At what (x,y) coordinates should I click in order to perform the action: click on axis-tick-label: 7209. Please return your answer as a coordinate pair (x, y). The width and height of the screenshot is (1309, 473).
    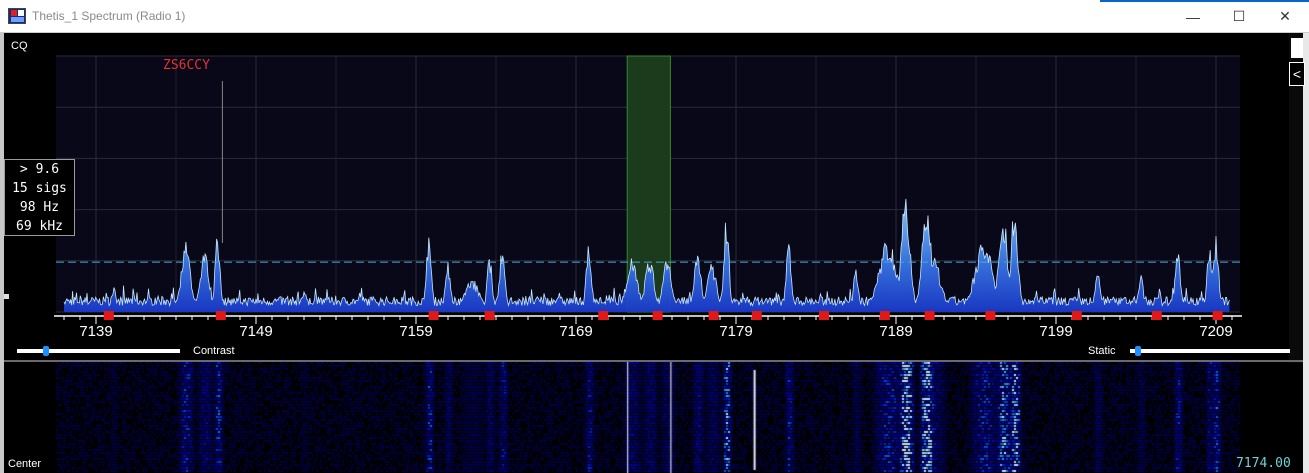
    Looking at the image, I should click on (1215, 331).